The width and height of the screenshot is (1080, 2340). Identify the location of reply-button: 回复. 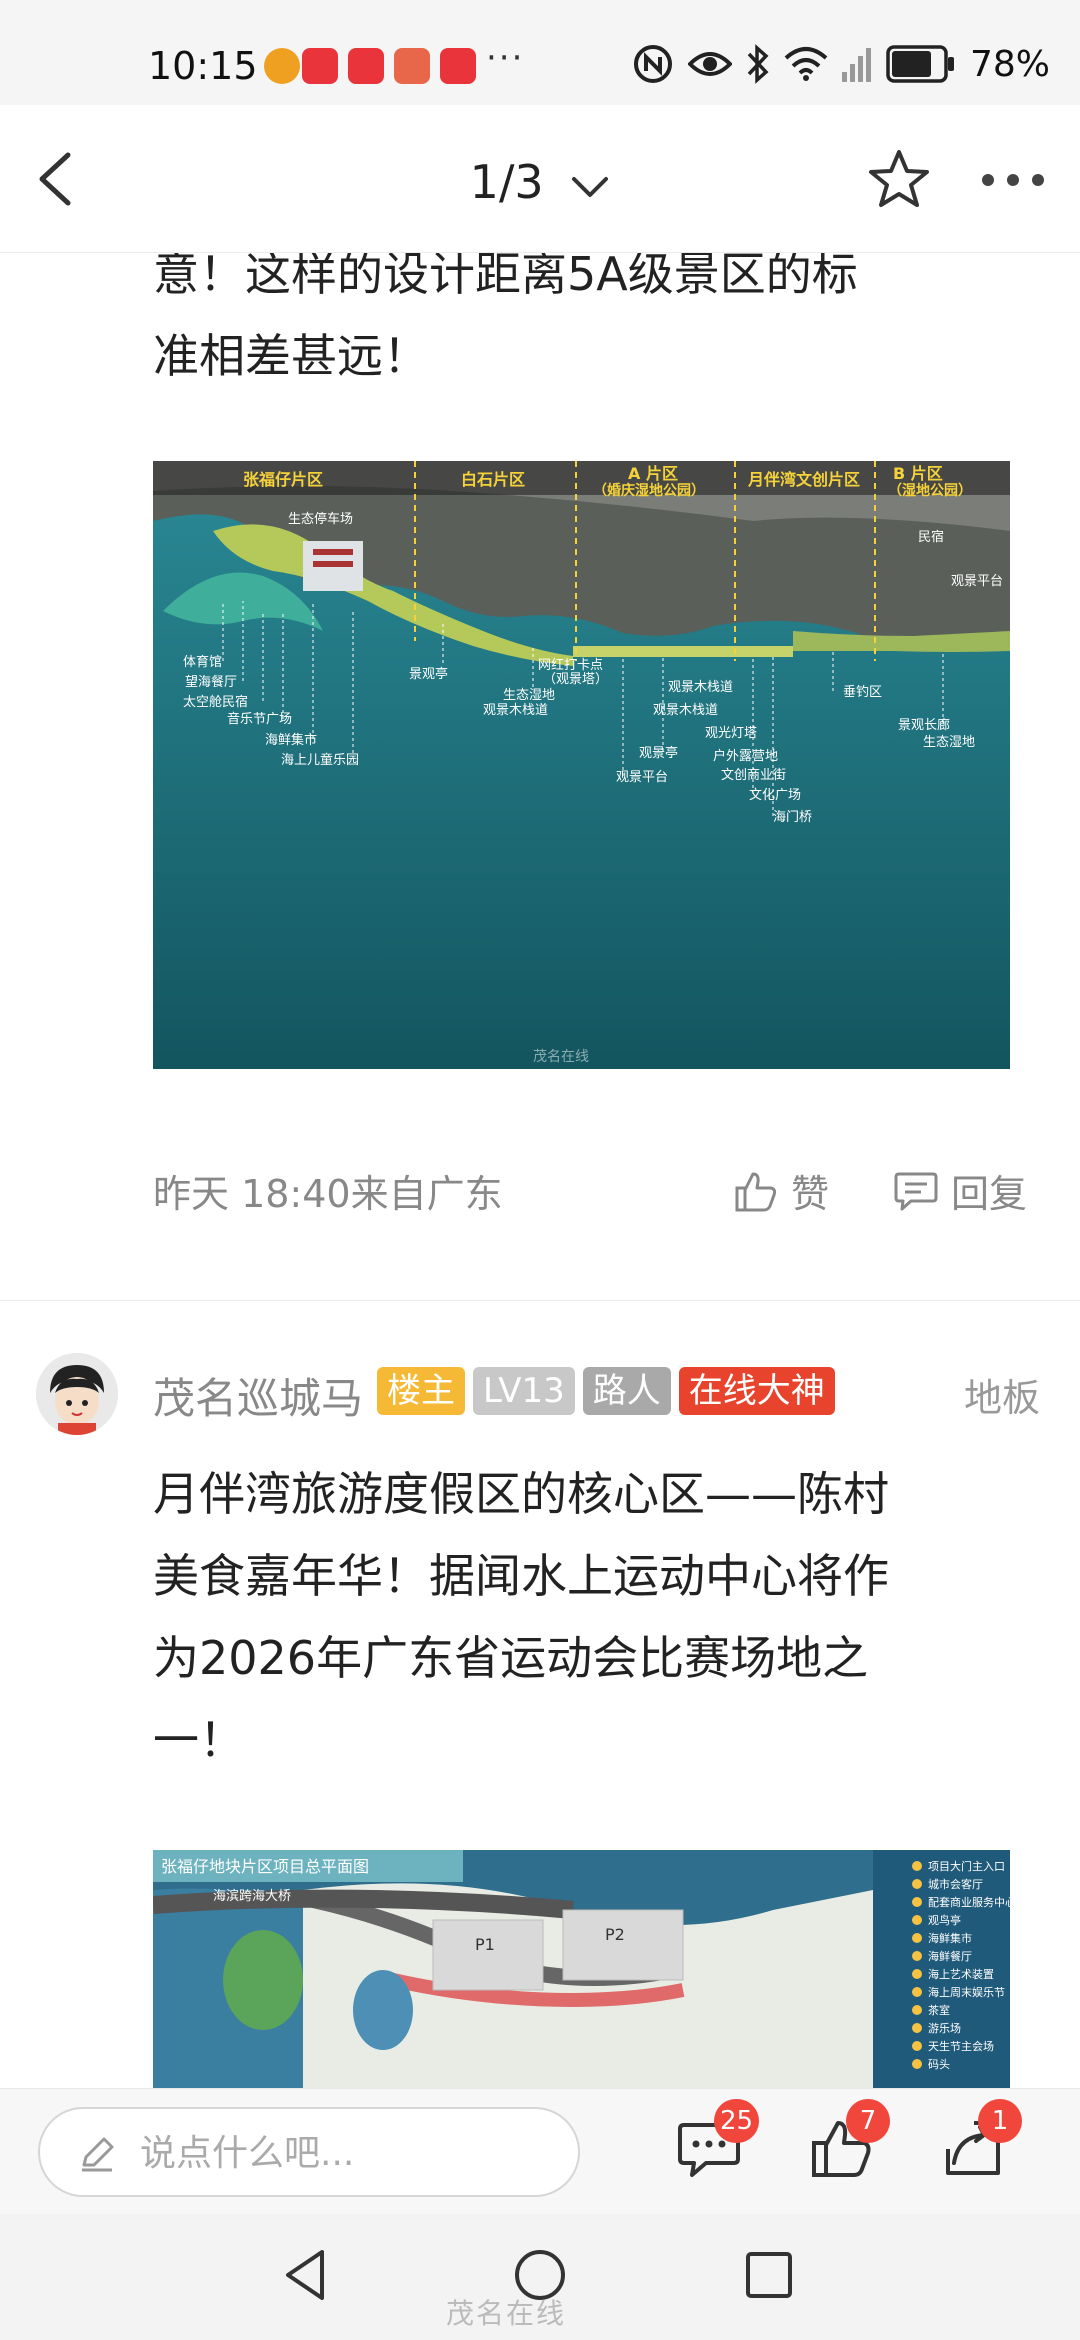
(960, 1190).